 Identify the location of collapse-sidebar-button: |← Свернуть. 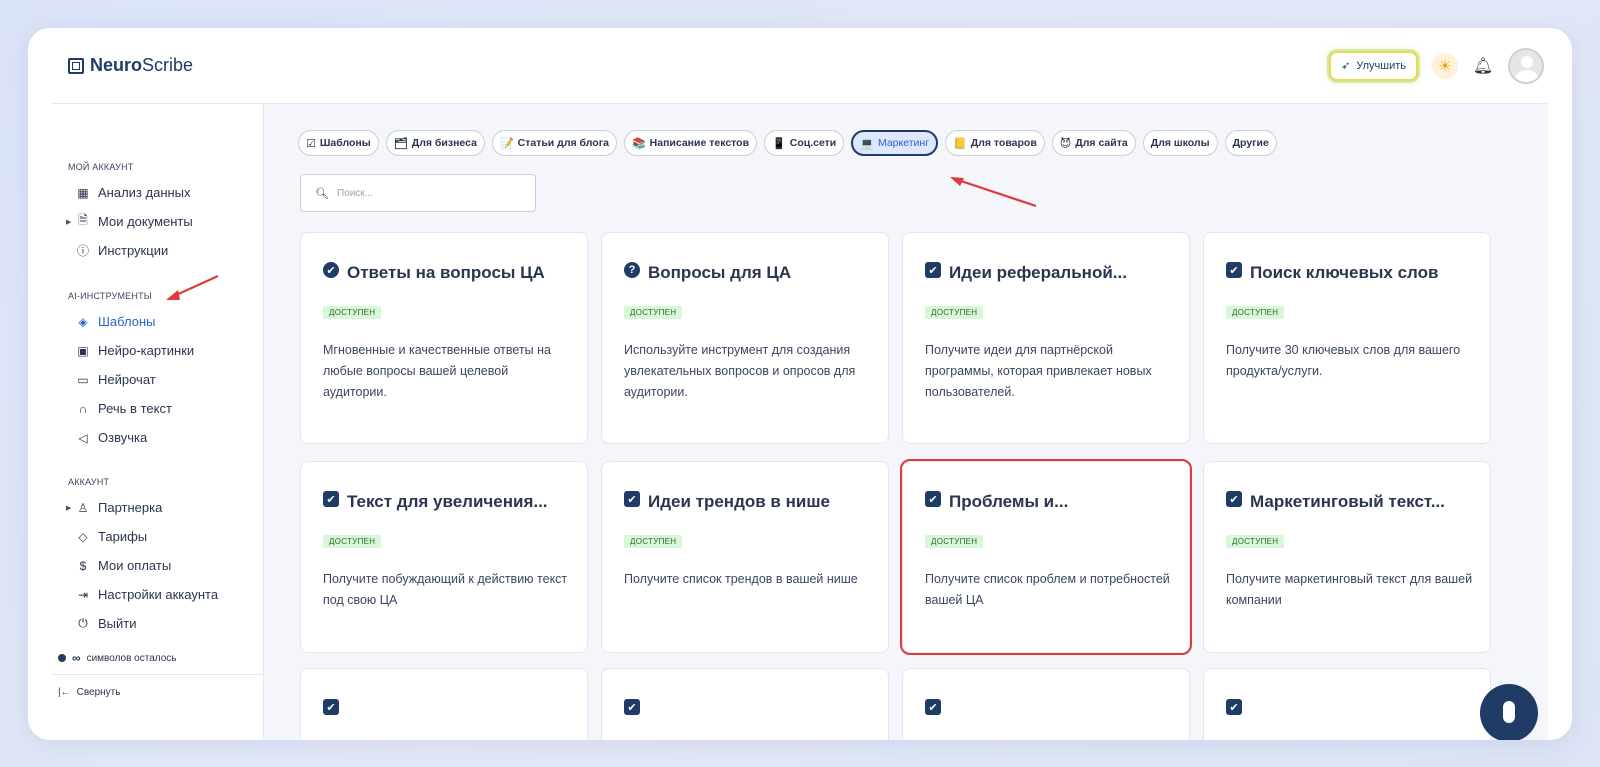
(157, 686).